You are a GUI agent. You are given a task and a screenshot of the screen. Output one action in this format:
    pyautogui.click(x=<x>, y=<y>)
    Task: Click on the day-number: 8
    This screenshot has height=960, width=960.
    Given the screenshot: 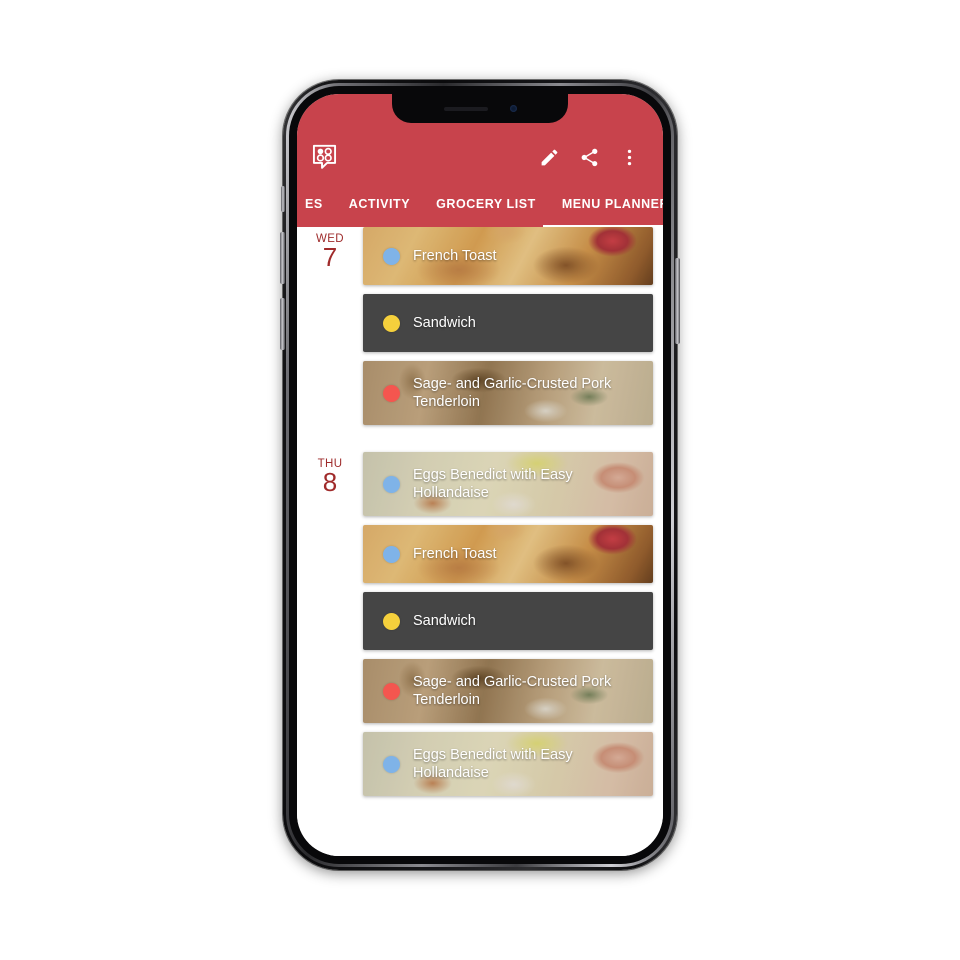 What is the action you would take?
    pyautogui.click(x=330, y=482)
    